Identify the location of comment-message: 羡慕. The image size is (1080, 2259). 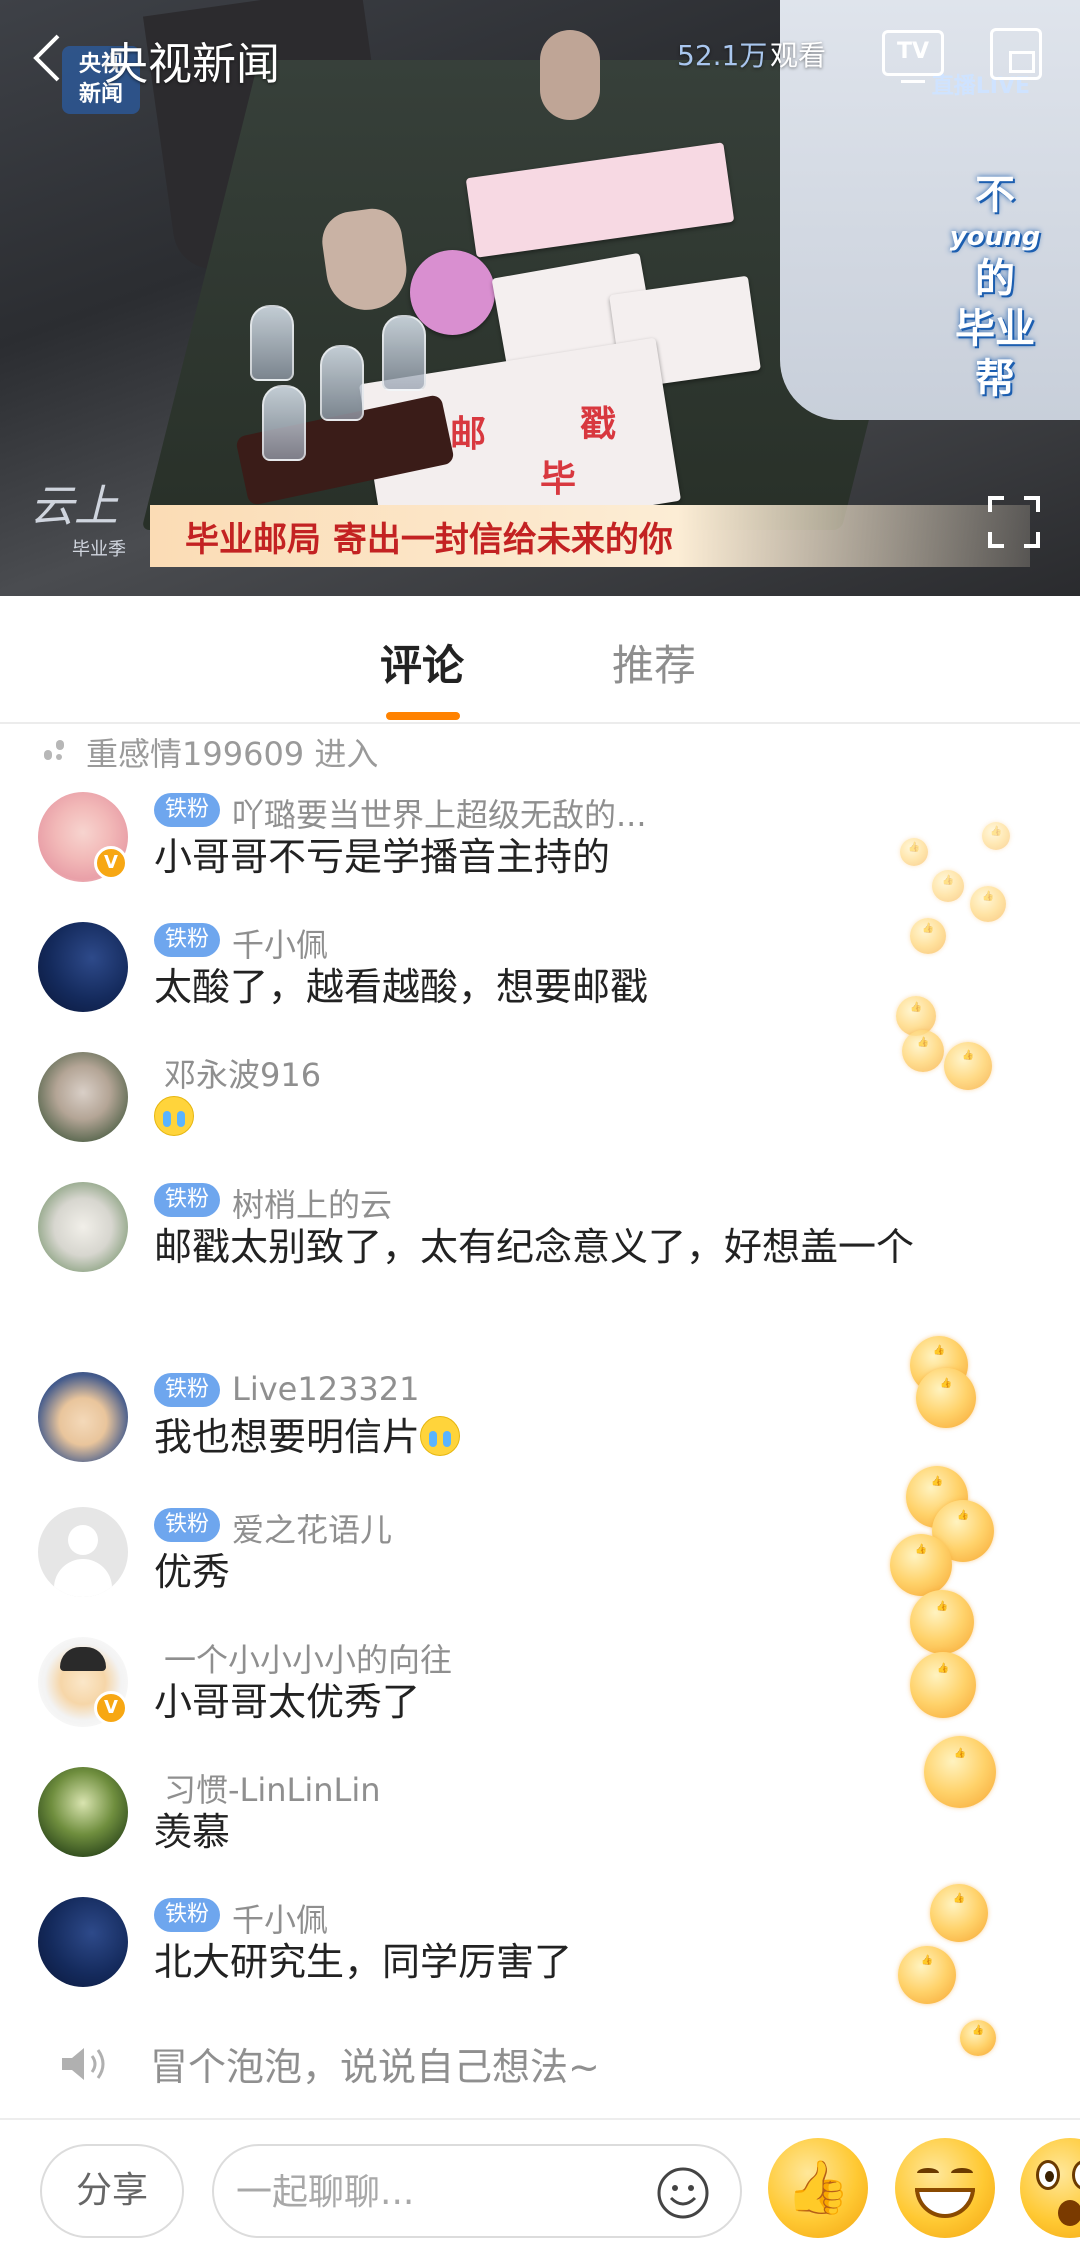
(192, 1832).